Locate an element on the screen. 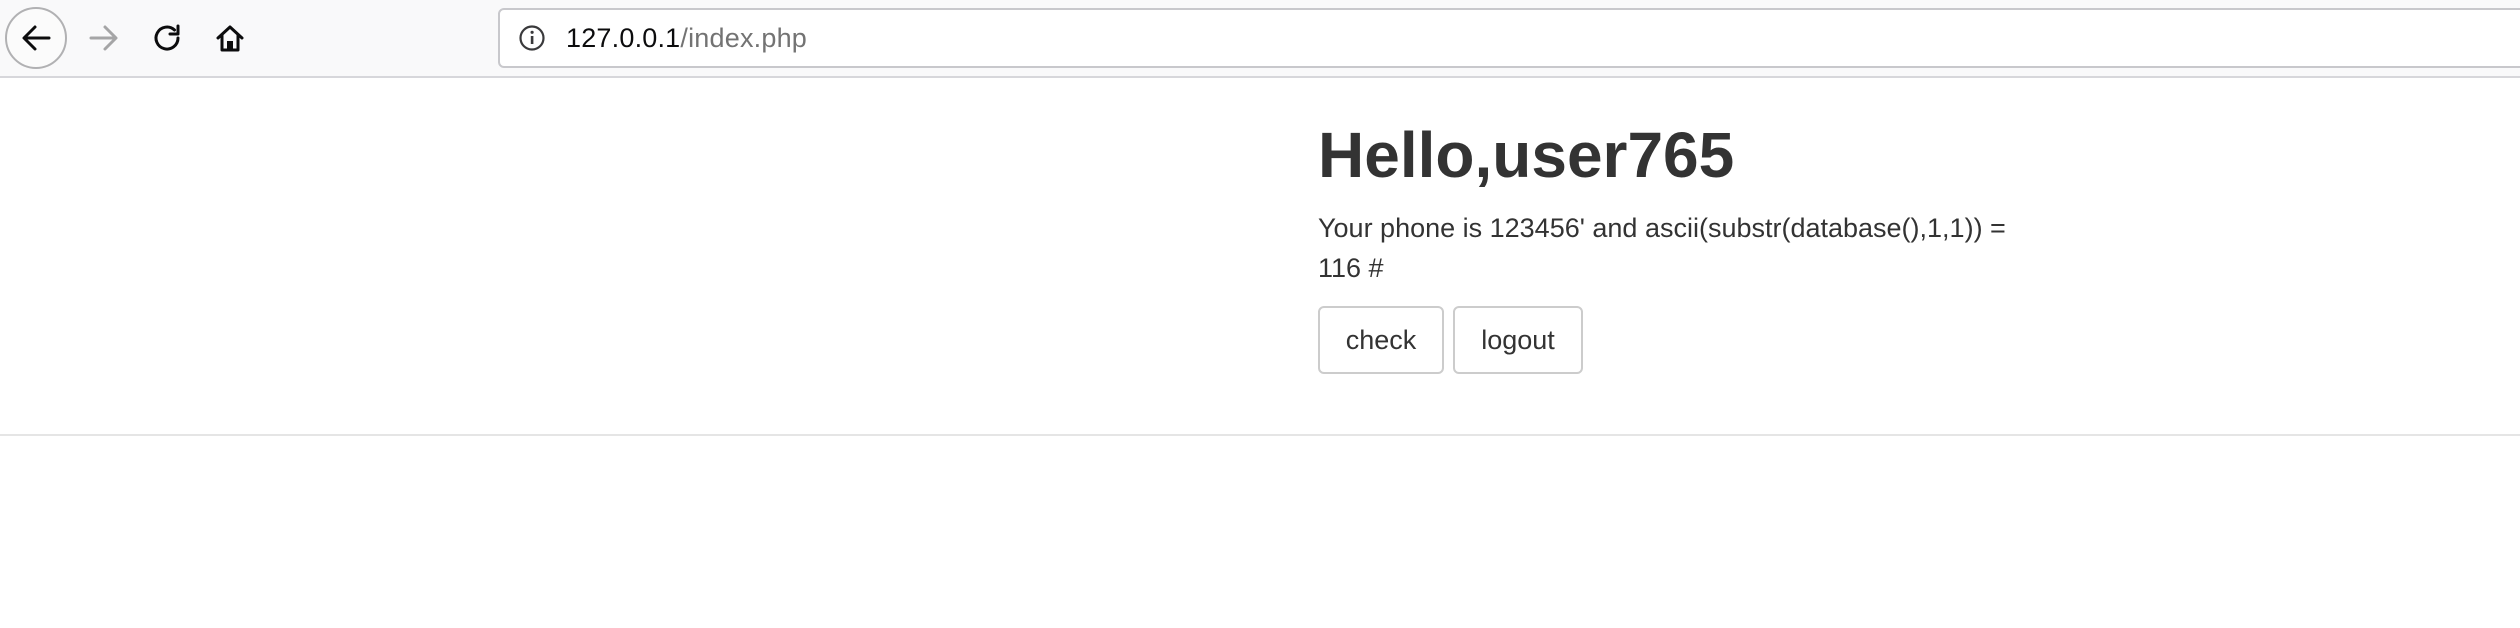  check-button: check is located at coordinates (1381, 340).